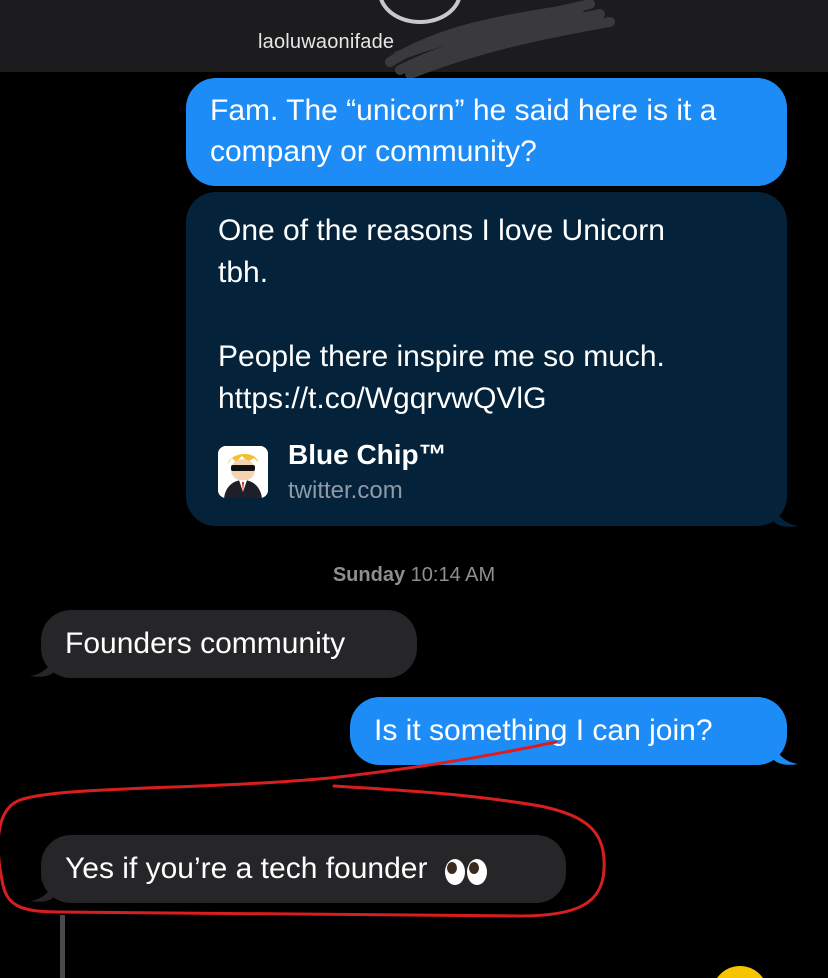  I want to click on timestamp-time: 10:14 AM, so click(453, 575).